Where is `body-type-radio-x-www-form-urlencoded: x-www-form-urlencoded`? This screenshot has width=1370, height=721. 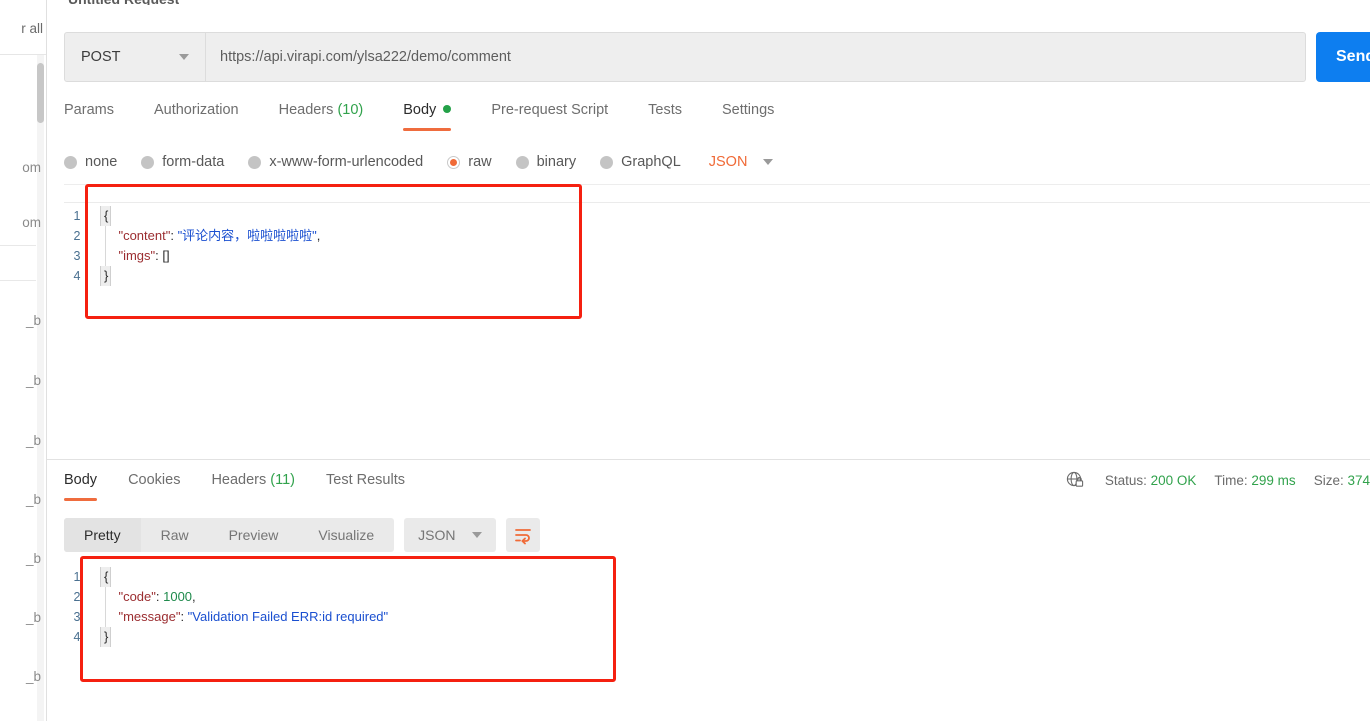
body-type-radio-x-www-form-urlencoded: x-www-form-urlencoded is located at coordinates (335, 162).